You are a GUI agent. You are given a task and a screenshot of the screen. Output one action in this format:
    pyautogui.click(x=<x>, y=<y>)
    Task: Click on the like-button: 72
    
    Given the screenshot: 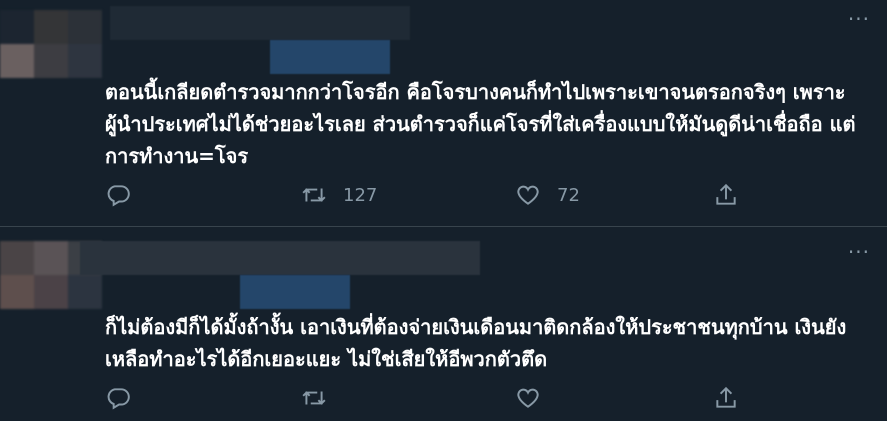 What is the action you would take?
    pyautogui.click(x=547, y=195)
    